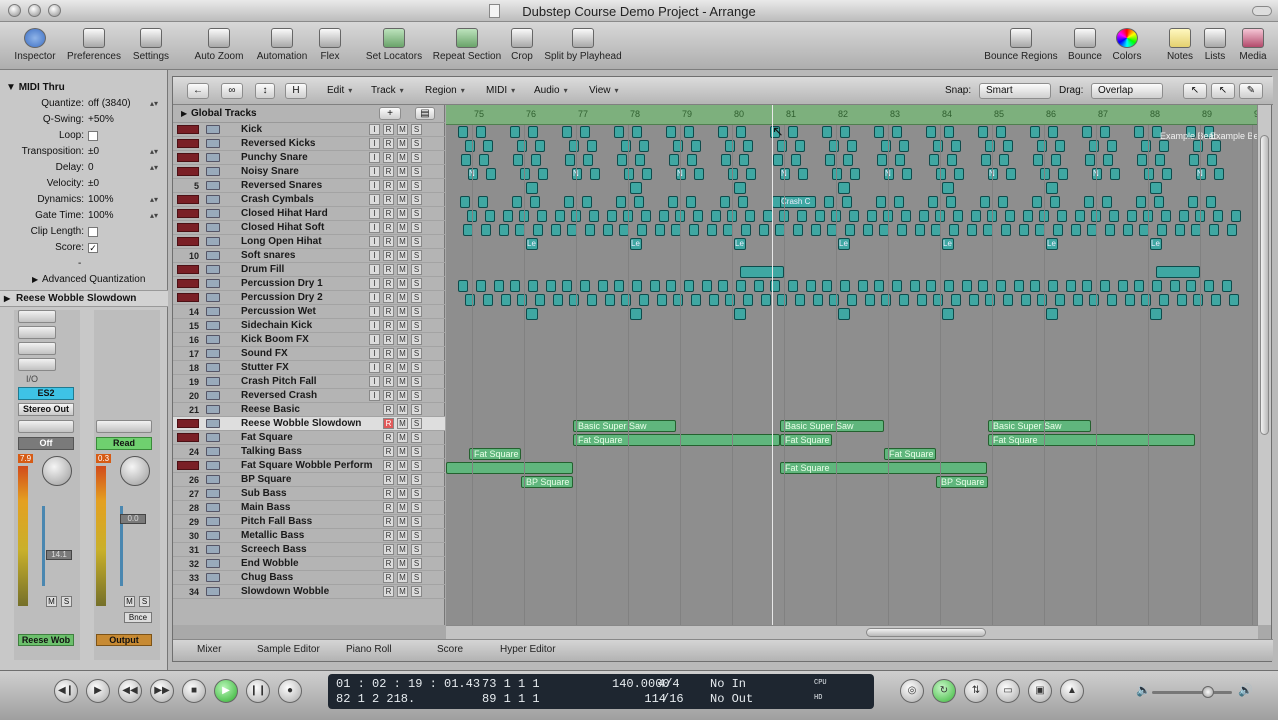 Image resolution: width=1278 pixels, height=720 pixels. Describe the element at coordinates (1127, 91) in the screenshot. I see `drag-select: Overlap` at that location.